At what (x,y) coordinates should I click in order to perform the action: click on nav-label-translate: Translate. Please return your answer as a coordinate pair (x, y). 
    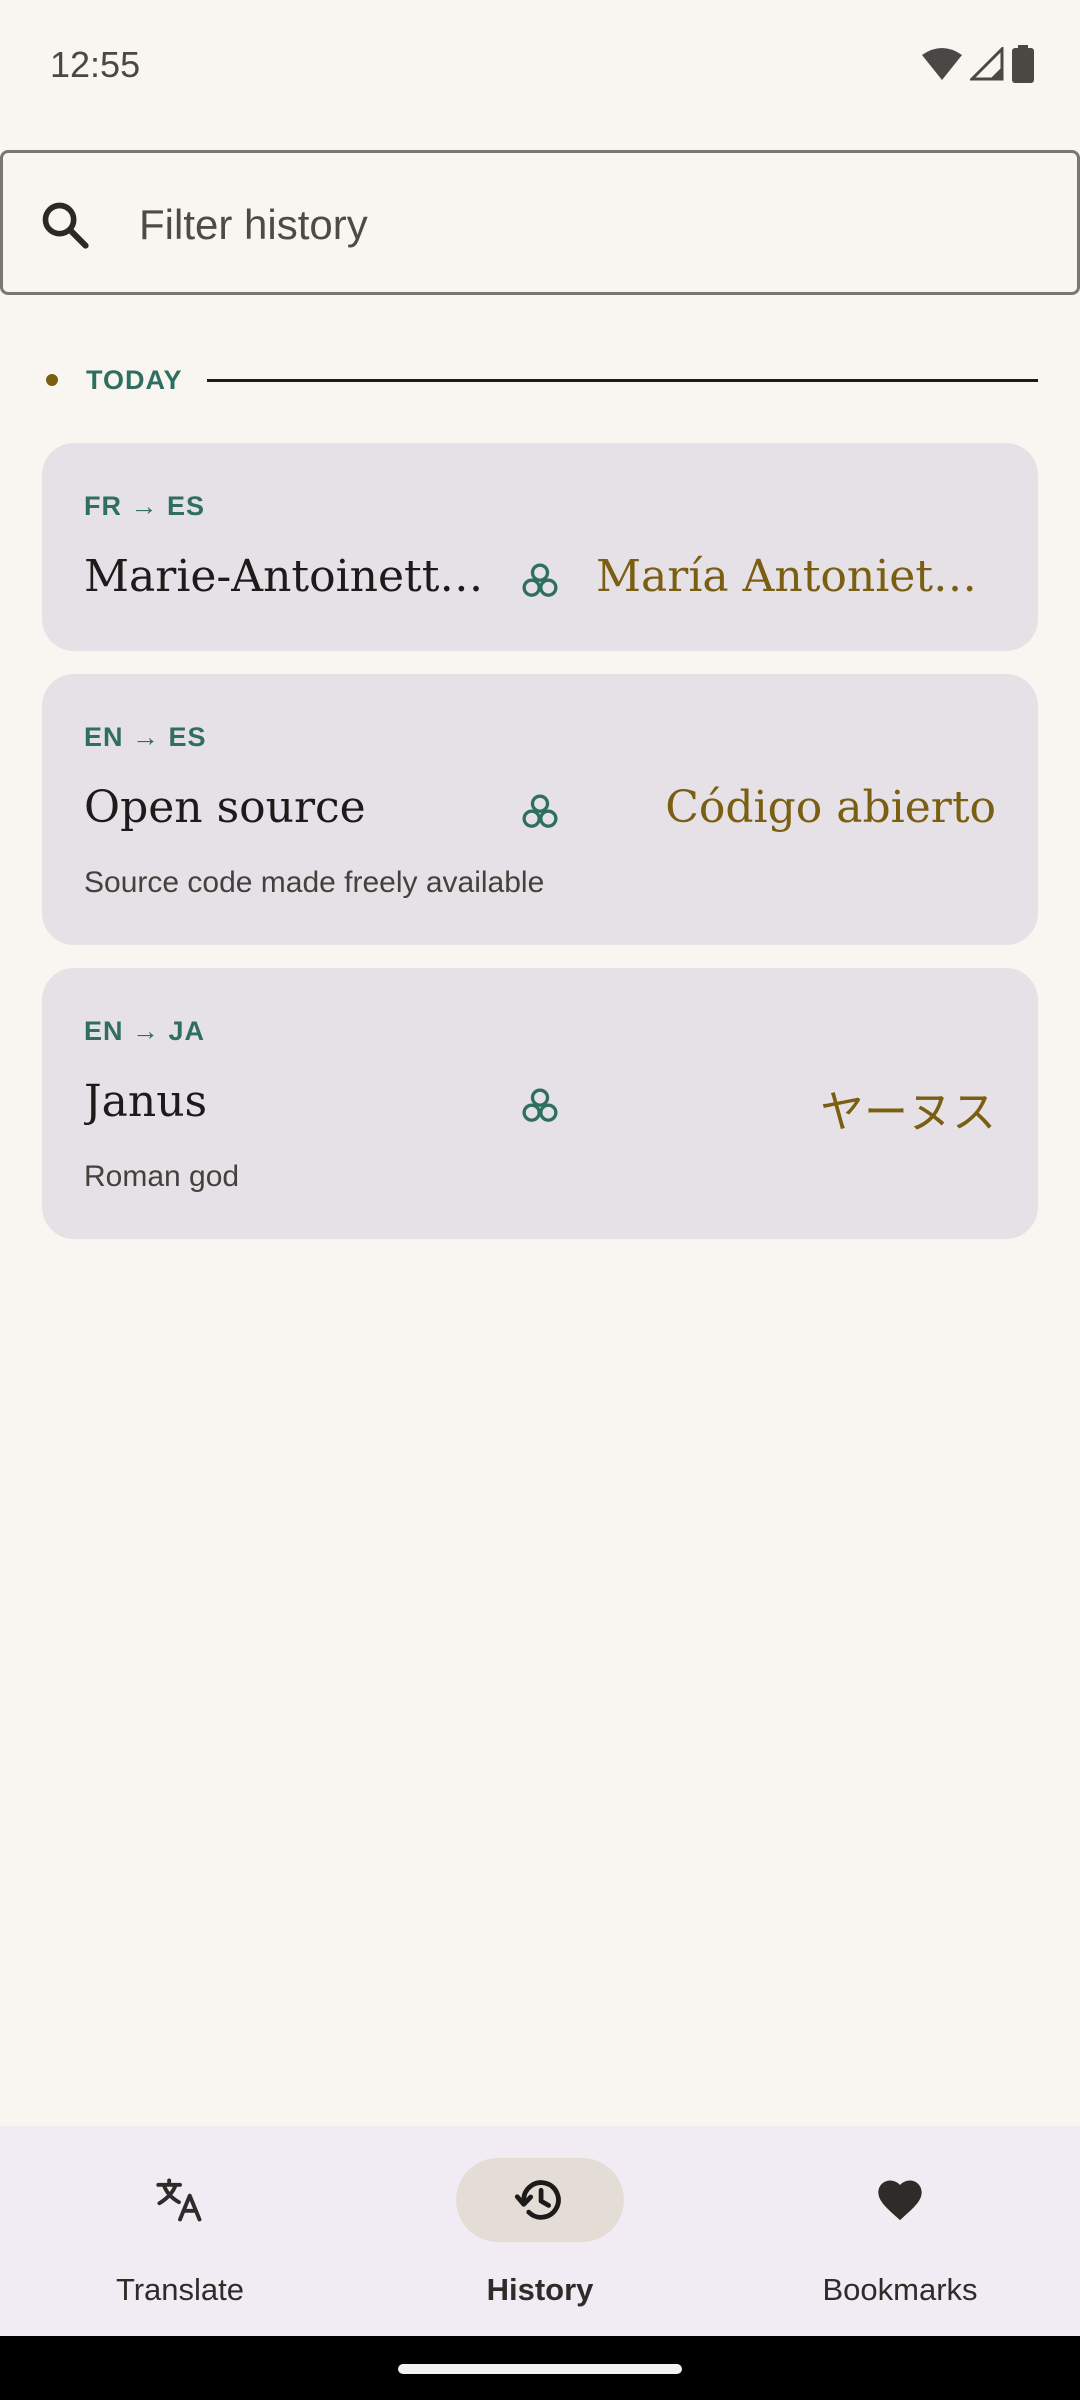
    Looking at the image, I should click on (180, 2289).